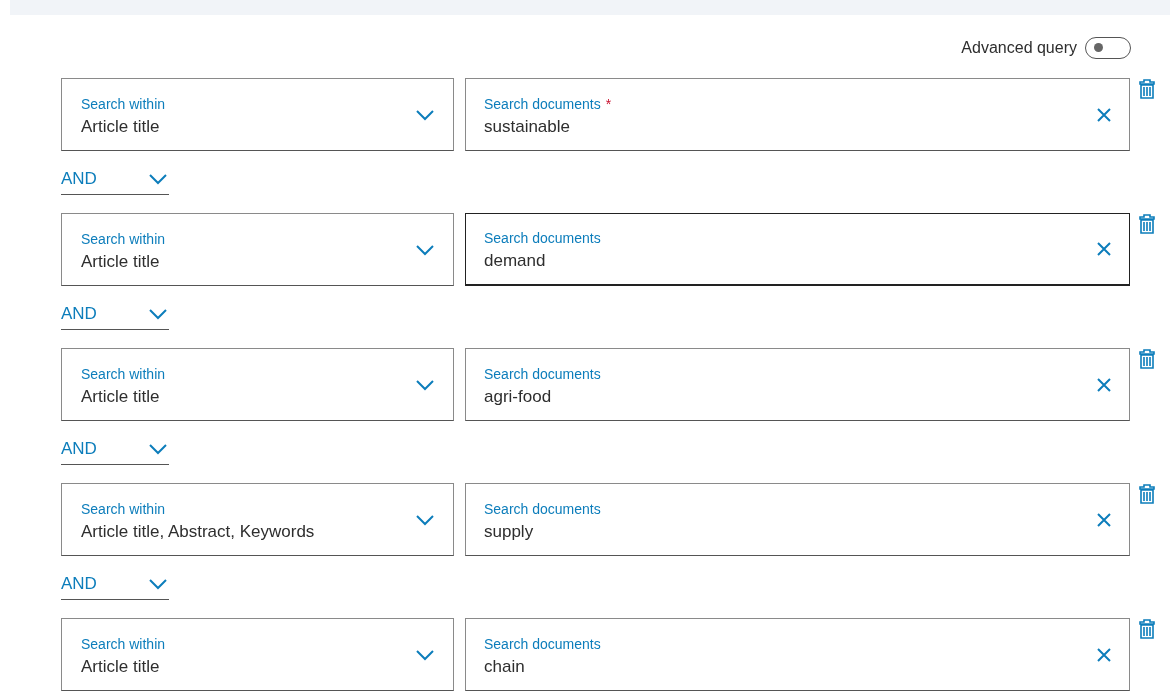 The width and height of the screenshot is (1170, 693). What do you see at coordinates (509, 531) in the screenshot?
I see `search-documents-value: supply` at bounding box center [509, 531].